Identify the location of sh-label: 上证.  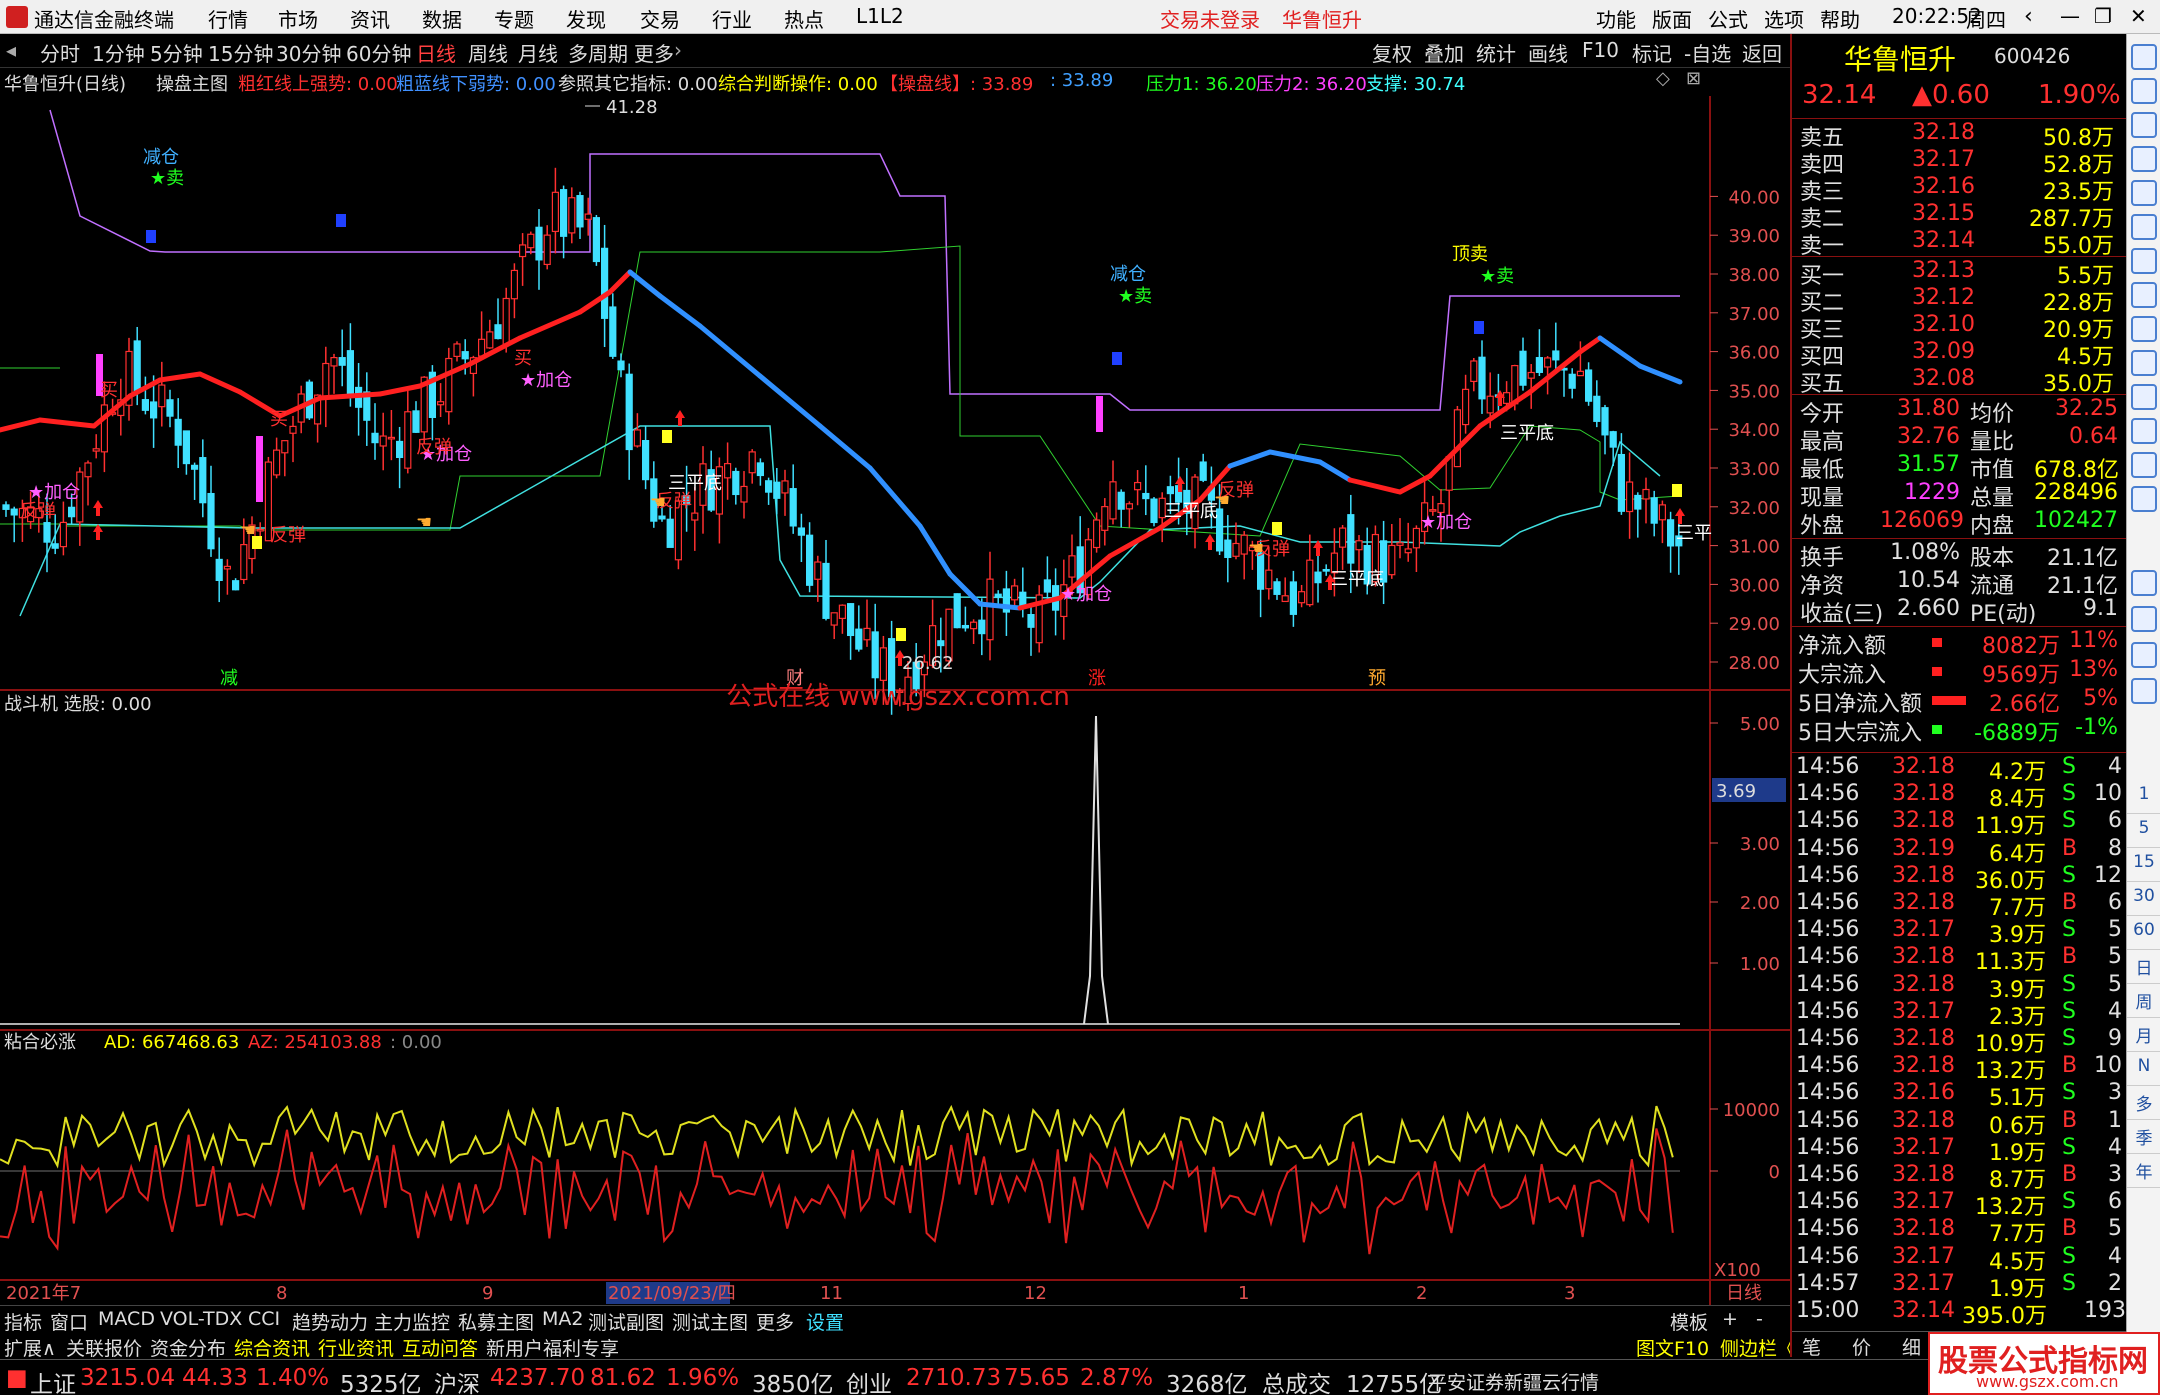
(53, 1380).